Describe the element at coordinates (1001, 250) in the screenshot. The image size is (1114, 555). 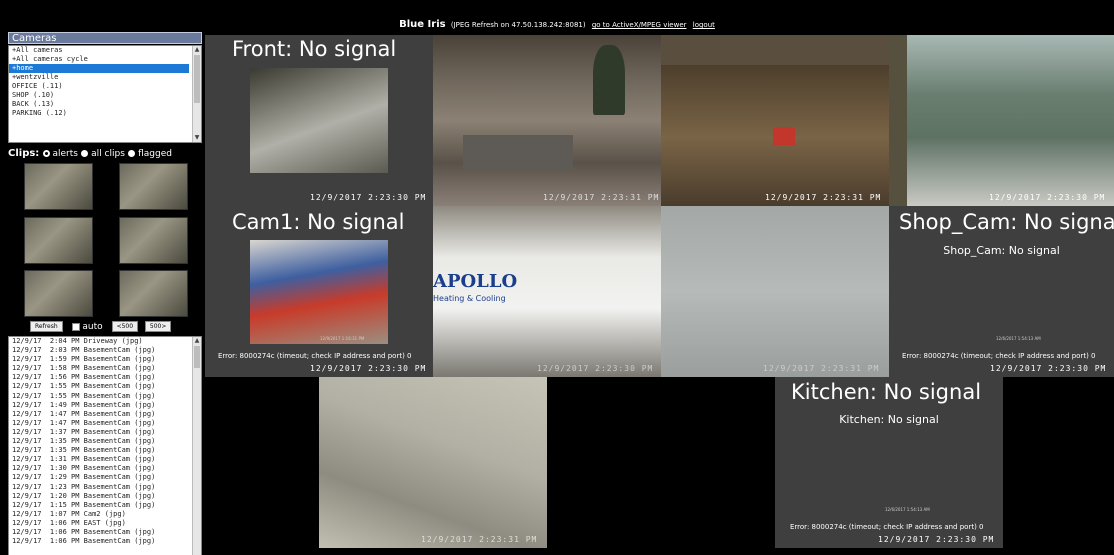
I see `feed-subtitle: Shop_Cam: No signal` at that location.